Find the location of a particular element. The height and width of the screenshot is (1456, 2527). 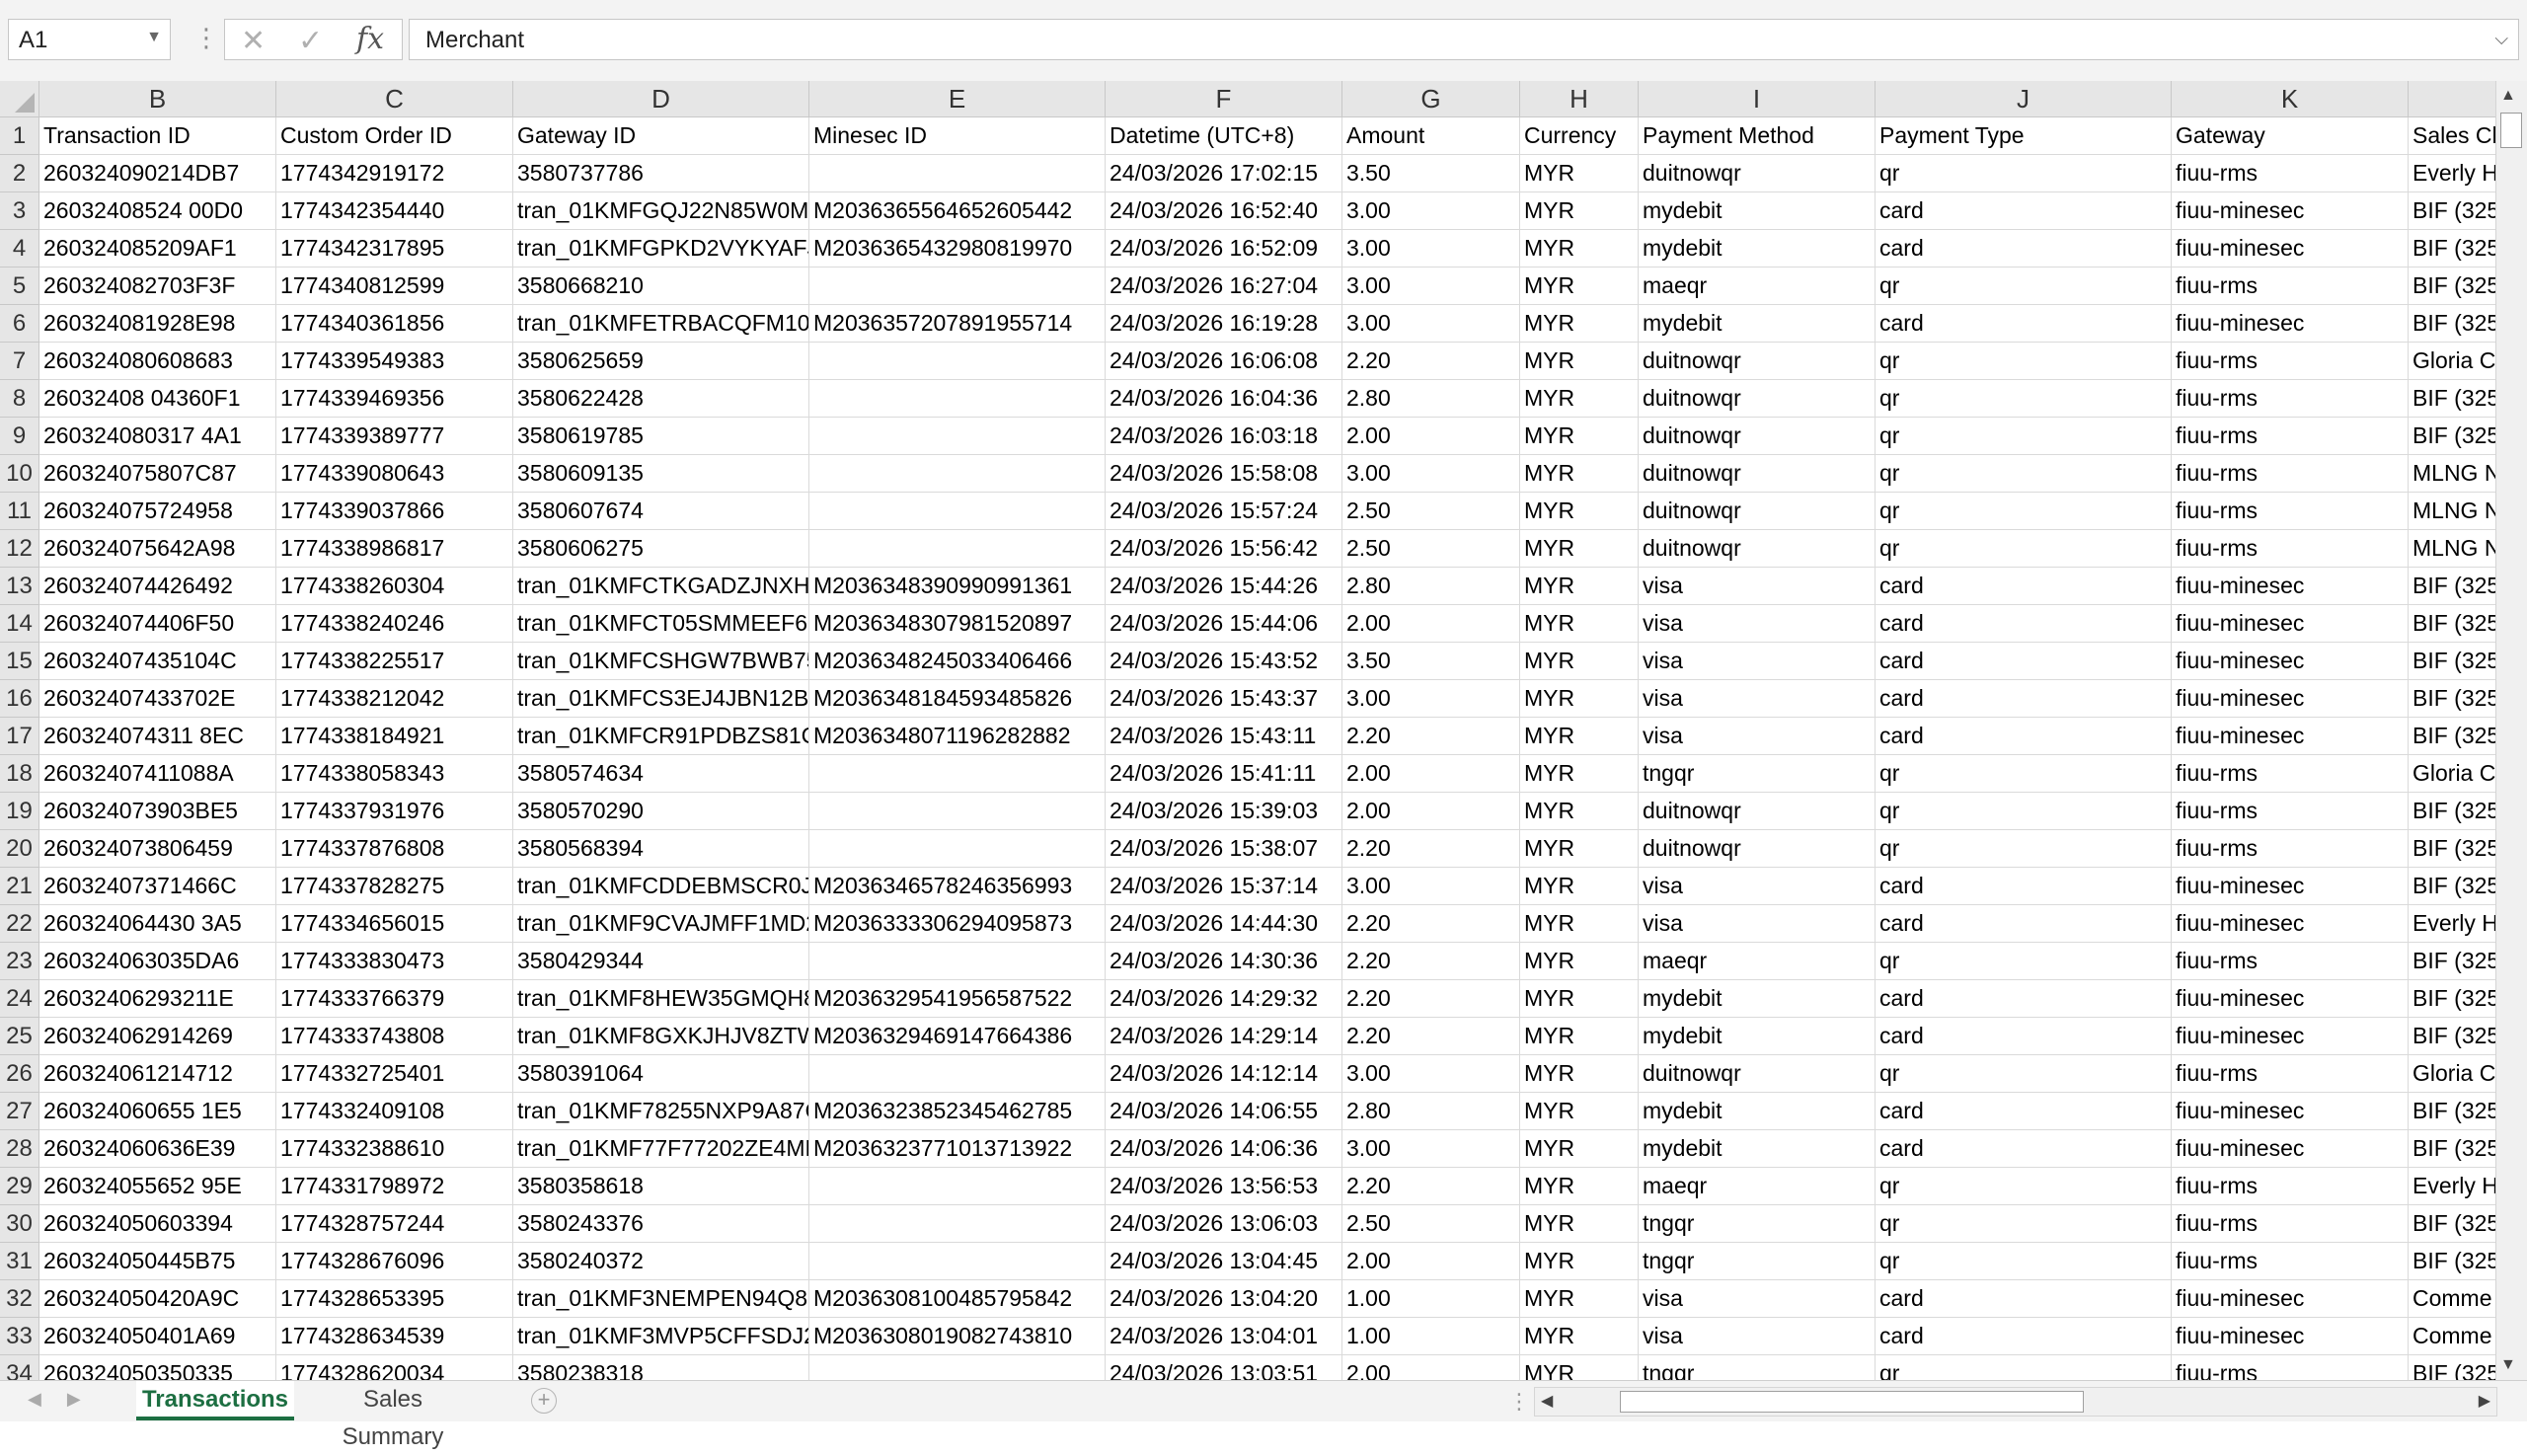

table-cell: tran_01KMFCDDEBMSCR0J9F is located at coordinates (661, 886).